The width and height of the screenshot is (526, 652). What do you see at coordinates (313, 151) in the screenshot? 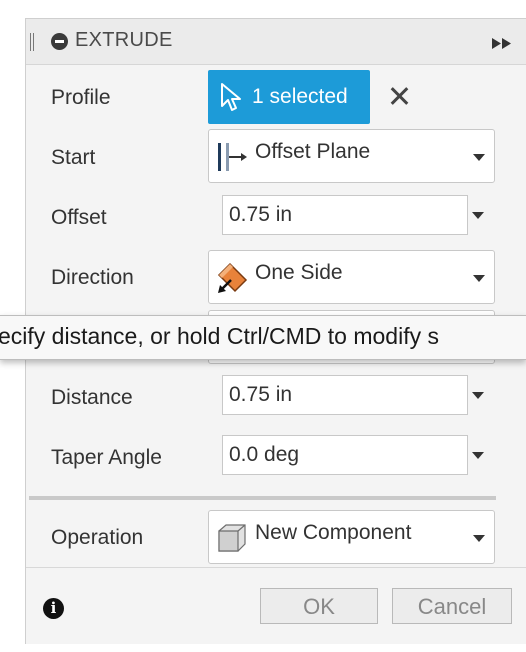
I see `start-value: Offset Plane` at bounding box center [313, 151].